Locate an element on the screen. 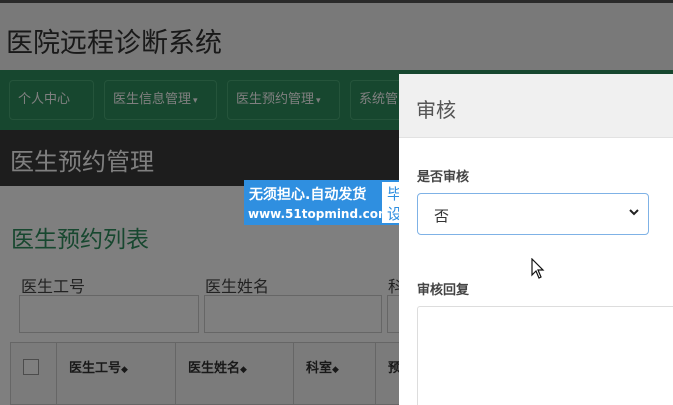 This screenshot has width=673, height=405. approve-select-value: 否 is located at coordinates (442, 216).